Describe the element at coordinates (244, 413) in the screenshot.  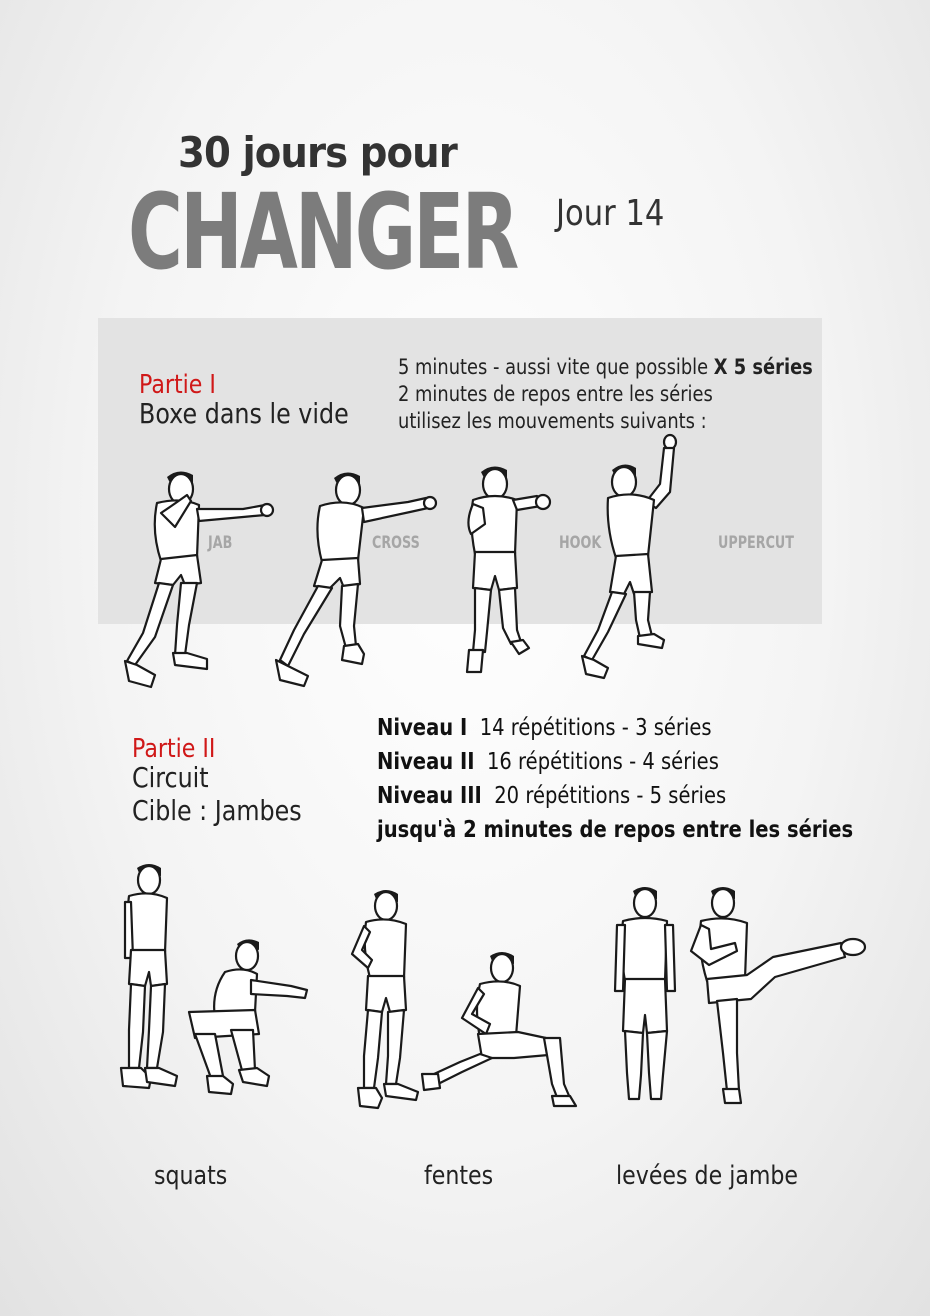
I see `part1-name: Boxe dans le vide` at that location.